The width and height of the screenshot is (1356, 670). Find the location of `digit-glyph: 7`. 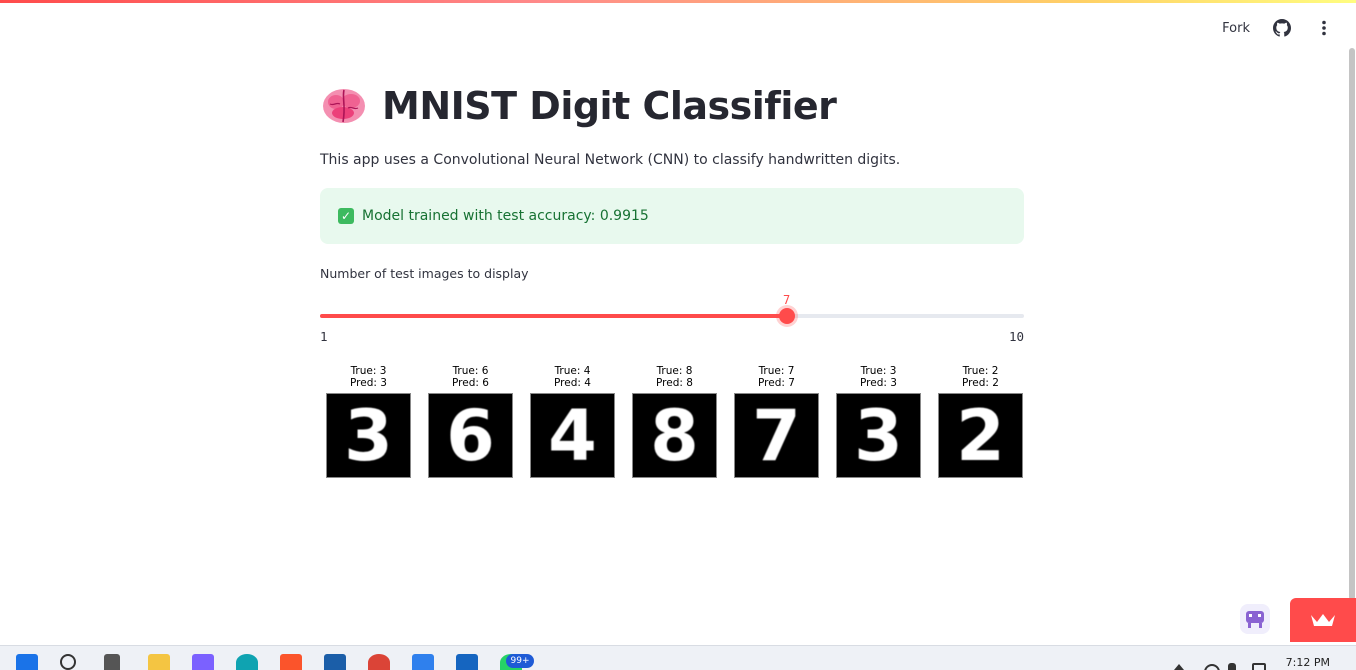

digit-glyph: 7 is located at coordinates (776, 435).